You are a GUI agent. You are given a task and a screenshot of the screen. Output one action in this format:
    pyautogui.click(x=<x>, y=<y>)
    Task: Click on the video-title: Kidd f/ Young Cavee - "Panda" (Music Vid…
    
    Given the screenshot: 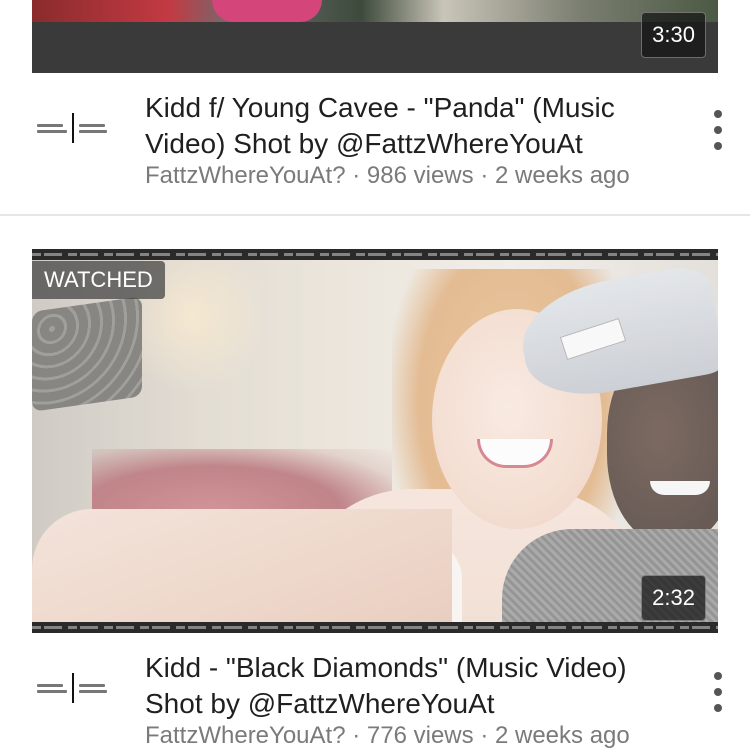 What is the action you would take?
    pyautogui.click(x=415, y=126)
    